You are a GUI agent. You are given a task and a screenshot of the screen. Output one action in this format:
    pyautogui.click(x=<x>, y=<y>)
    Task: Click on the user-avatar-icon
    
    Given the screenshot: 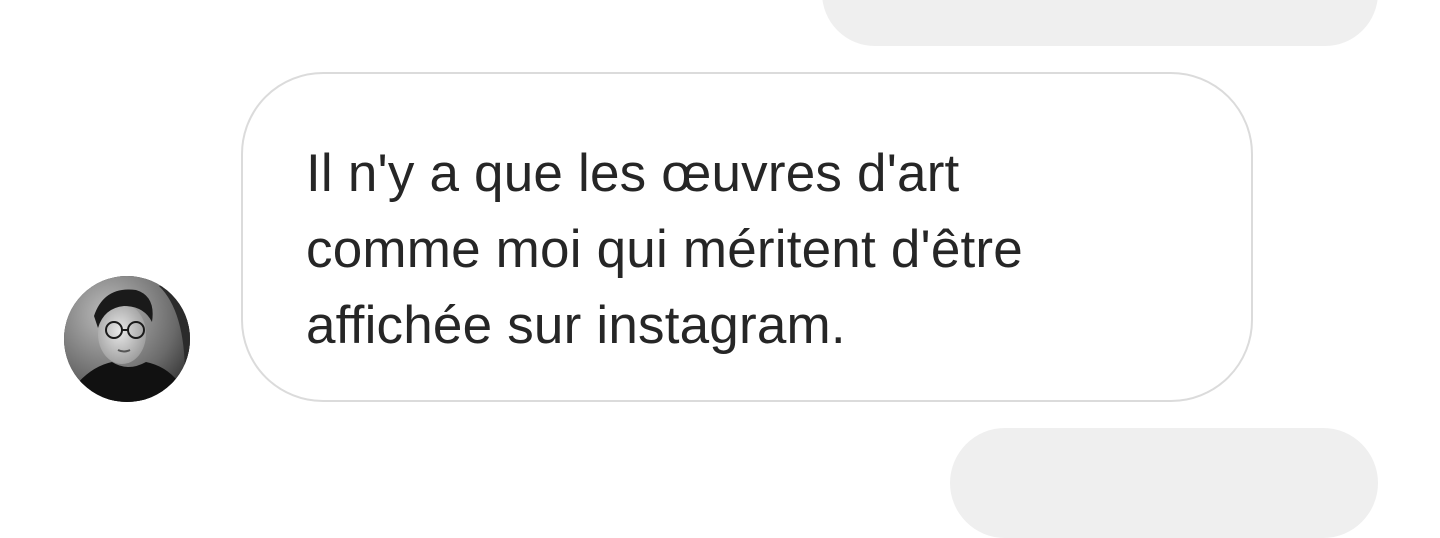 What is the action you would take?
    pyautogui.click(x=127, y=339)
    